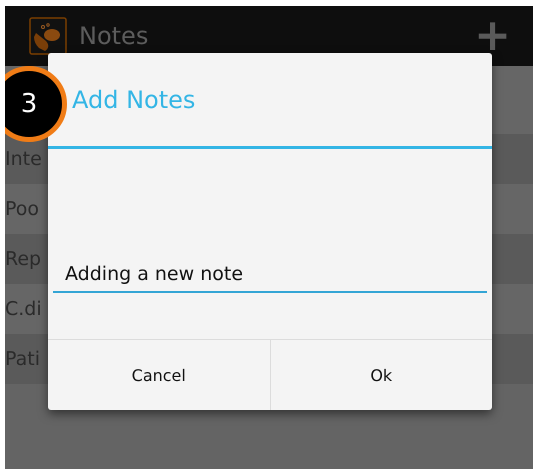 Image resolution: width=533 pixels, height=469 pixels. What do you see at coordinates (381, 375) in the screenshot?
I see `ok-button: Ok` at bounding box center [381, 375].